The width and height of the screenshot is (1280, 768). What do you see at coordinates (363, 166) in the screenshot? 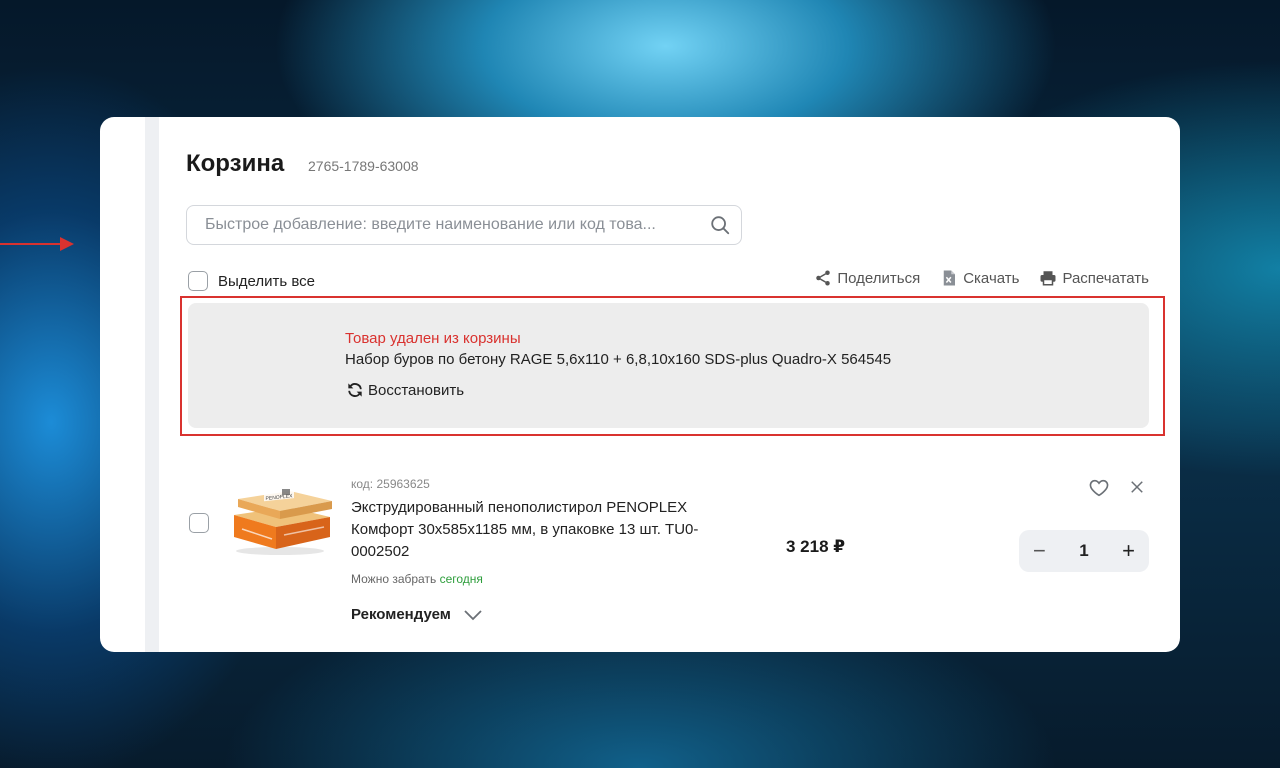
I see `order-number: 2765-1789-63008` at bounding box center [363, 166].